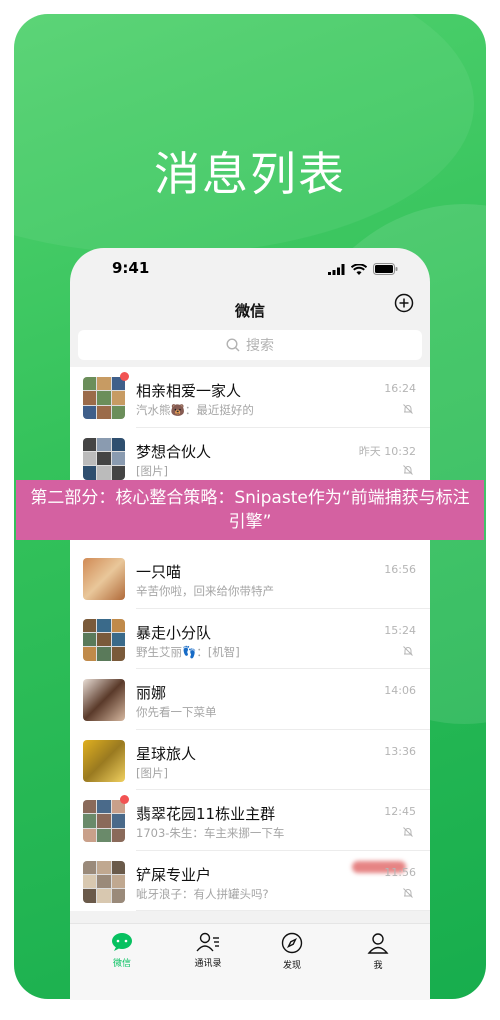 The image size is (500, 1020). Describe the element at coordinates (250, 510) in the screenshot. I see `overlay-banner: 第二部分：核心整合策略：Snipaste作为“前端捕获与标注引擎”` at that location.